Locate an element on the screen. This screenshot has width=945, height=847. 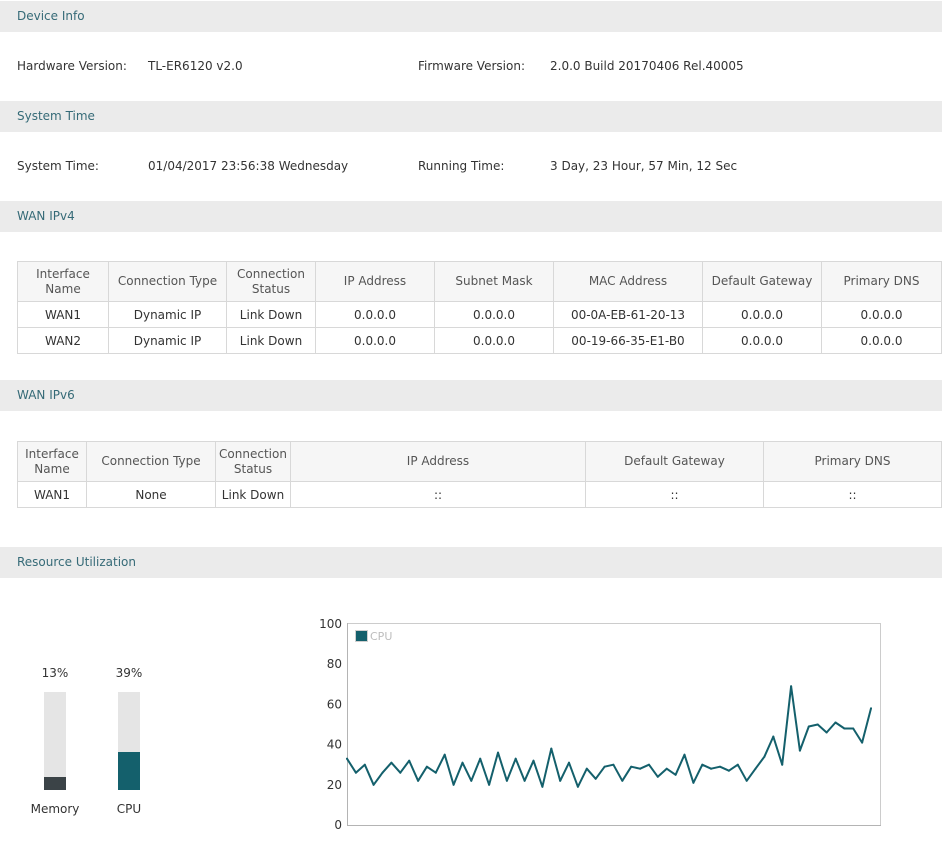
memory-usage-bar is located at coordinates (55, 741).